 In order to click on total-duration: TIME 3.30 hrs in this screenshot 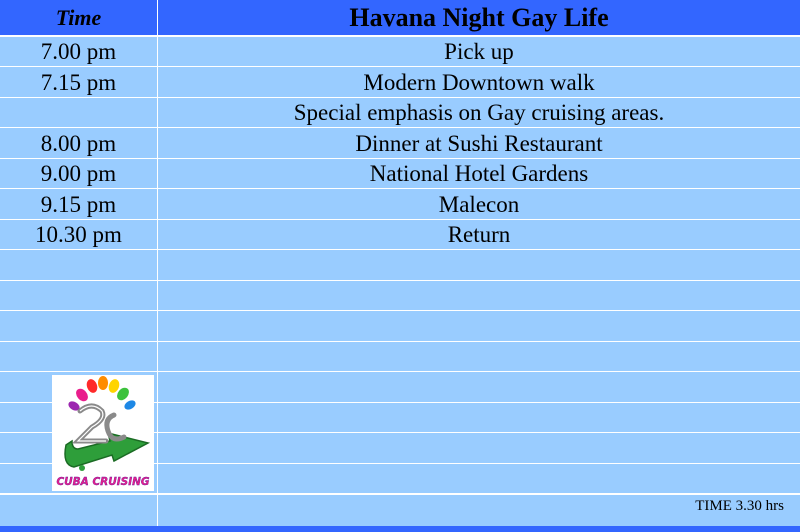, I will do `click(739, 506)`.